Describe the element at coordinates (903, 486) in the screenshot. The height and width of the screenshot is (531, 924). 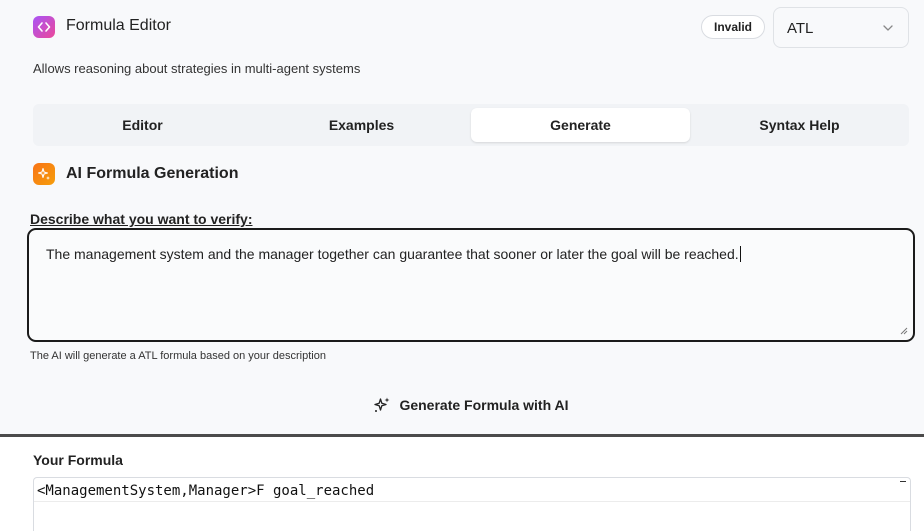
I see `scrollbar` at that location.